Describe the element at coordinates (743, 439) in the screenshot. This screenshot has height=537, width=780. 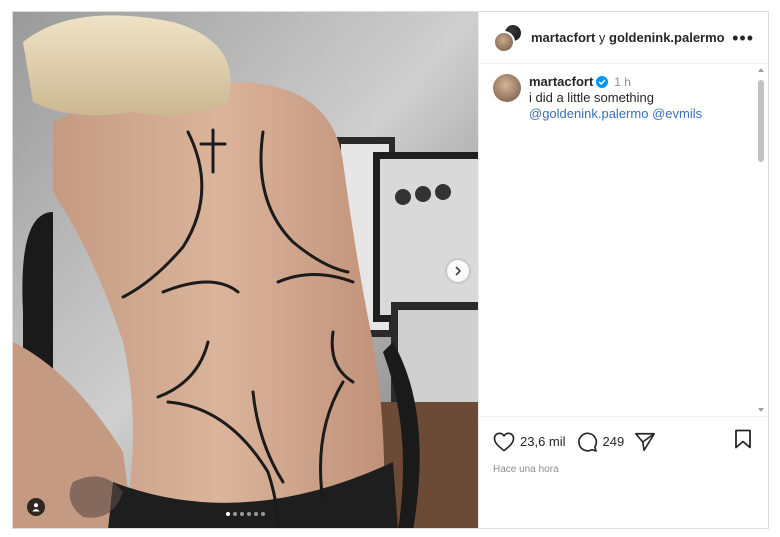
I see `bookmark-icon` at that location.